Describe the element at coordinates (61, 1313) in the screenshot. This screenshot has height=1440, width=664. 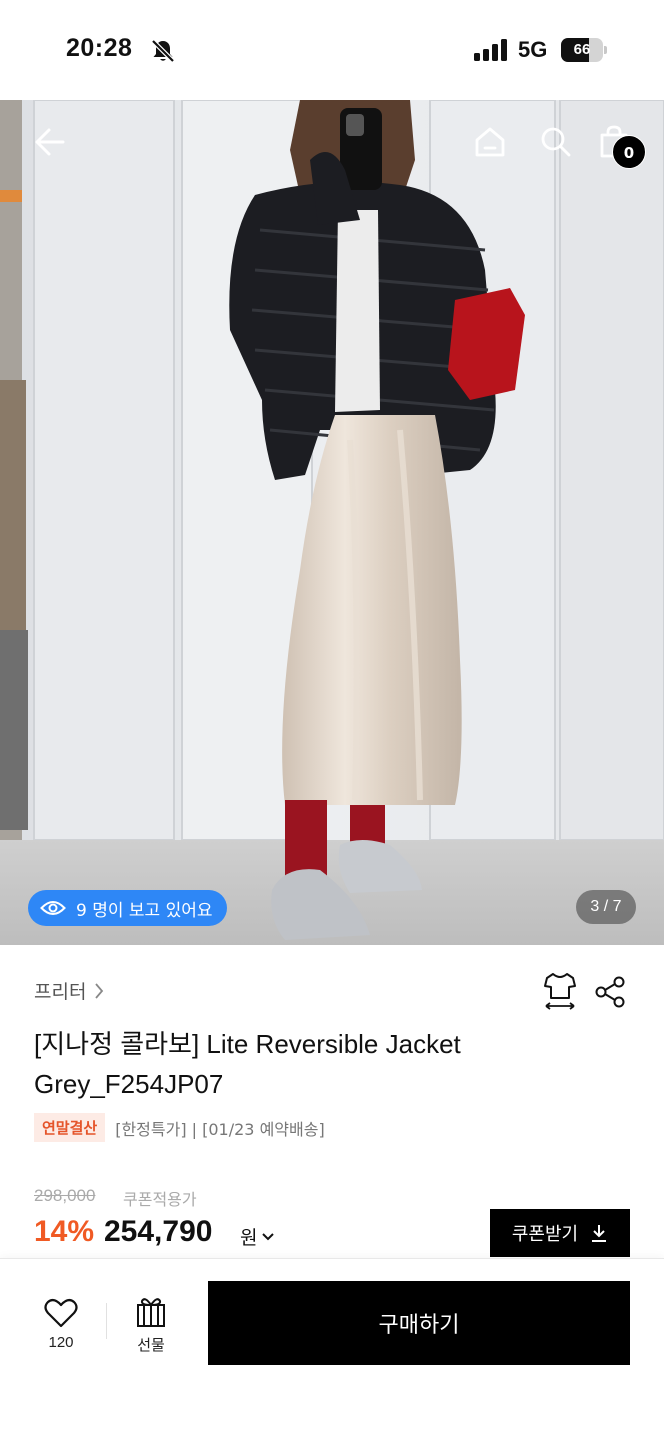
I see `heart-icon` at that location.